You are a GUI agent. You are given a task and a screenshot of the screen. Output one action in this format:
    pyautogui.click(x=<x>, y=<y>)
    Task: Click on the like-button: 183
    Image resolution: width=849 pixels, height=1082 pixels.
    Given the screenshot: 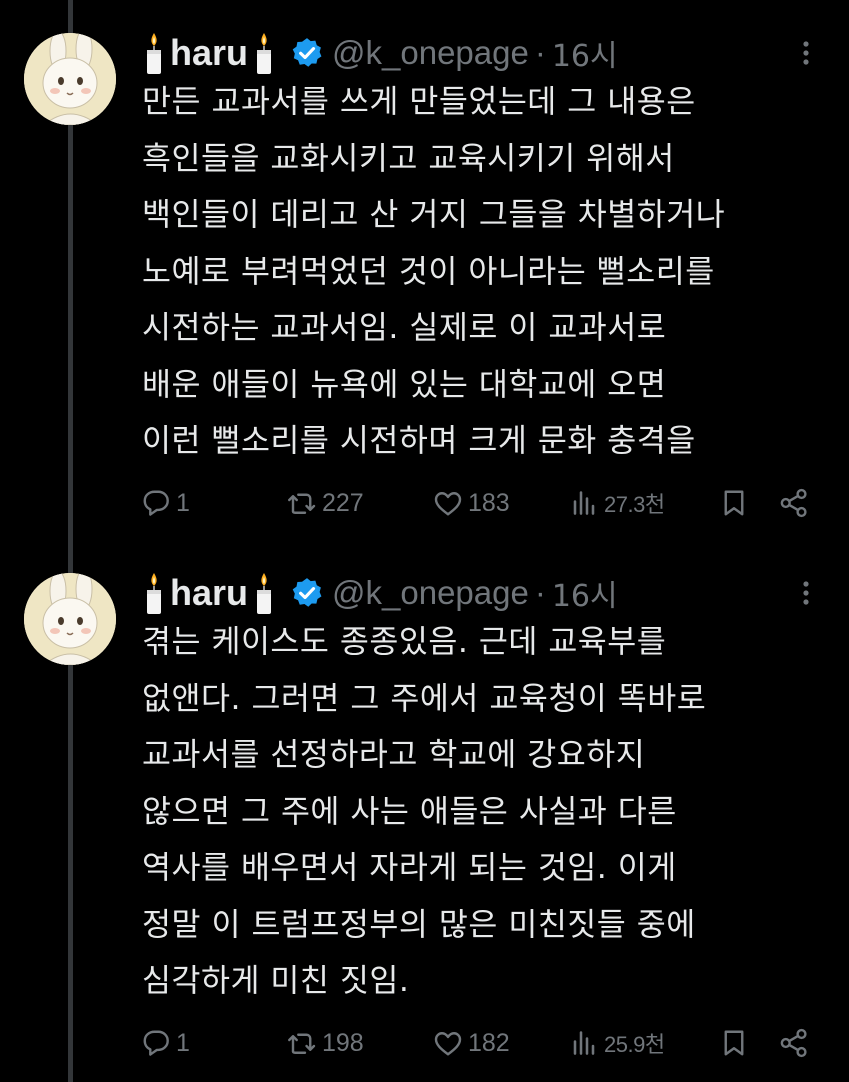 What is the action you would take?
    pyautogui.click(x=470, y=503)
    